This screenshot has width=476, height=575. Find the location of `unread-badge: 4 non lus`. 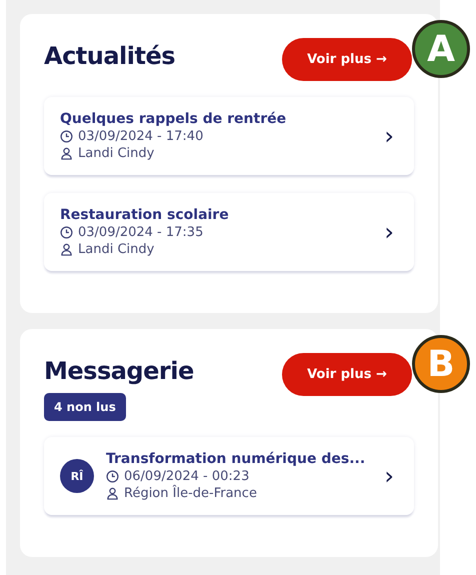

unread-badge: 4 non lus is located at coordinates (85, 407).